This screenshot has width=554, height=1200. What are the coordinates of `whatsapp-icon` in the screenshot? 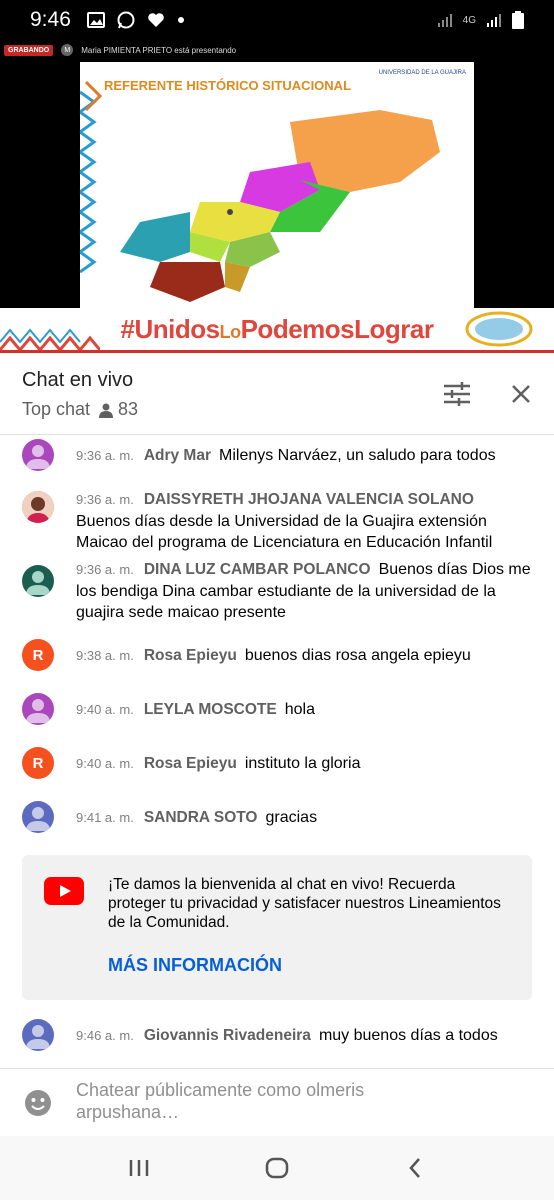 It's located at (126, 20).